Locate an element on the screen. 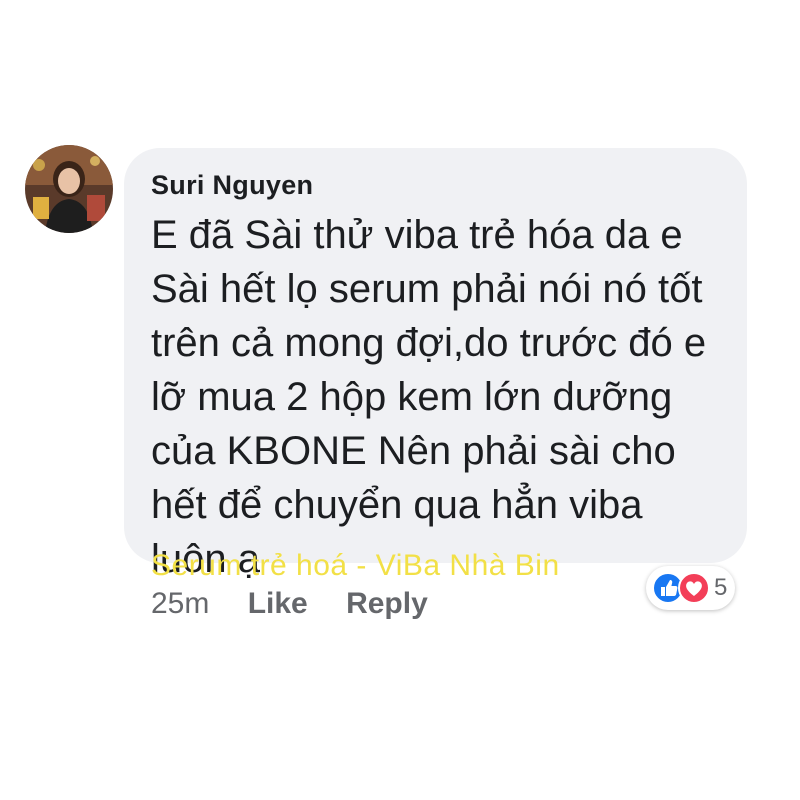  comment-line: Sài hết lọ serum phải nói nó tốt is located at coordinates (427, 289).